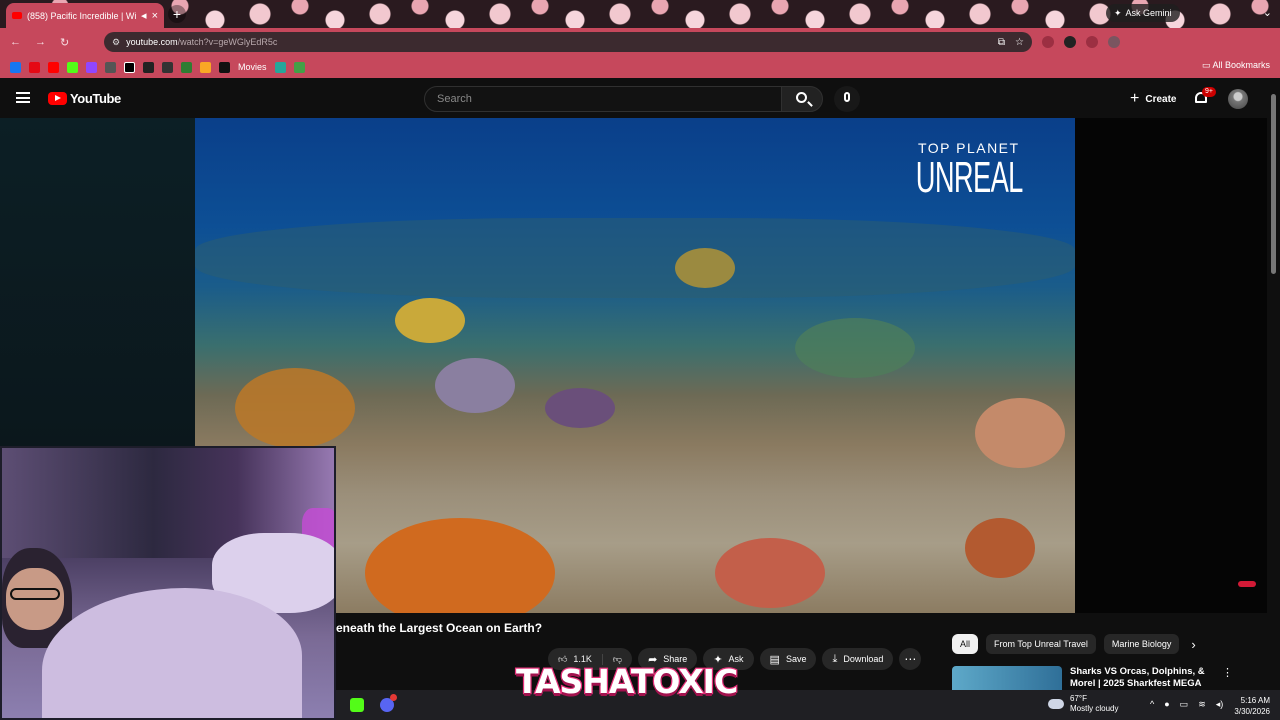  What do you see at coordinates (1011, 42) in the screenshot?
I see `omnibox-actions: ⧉ ☆` at bounding box center [1011, 42].